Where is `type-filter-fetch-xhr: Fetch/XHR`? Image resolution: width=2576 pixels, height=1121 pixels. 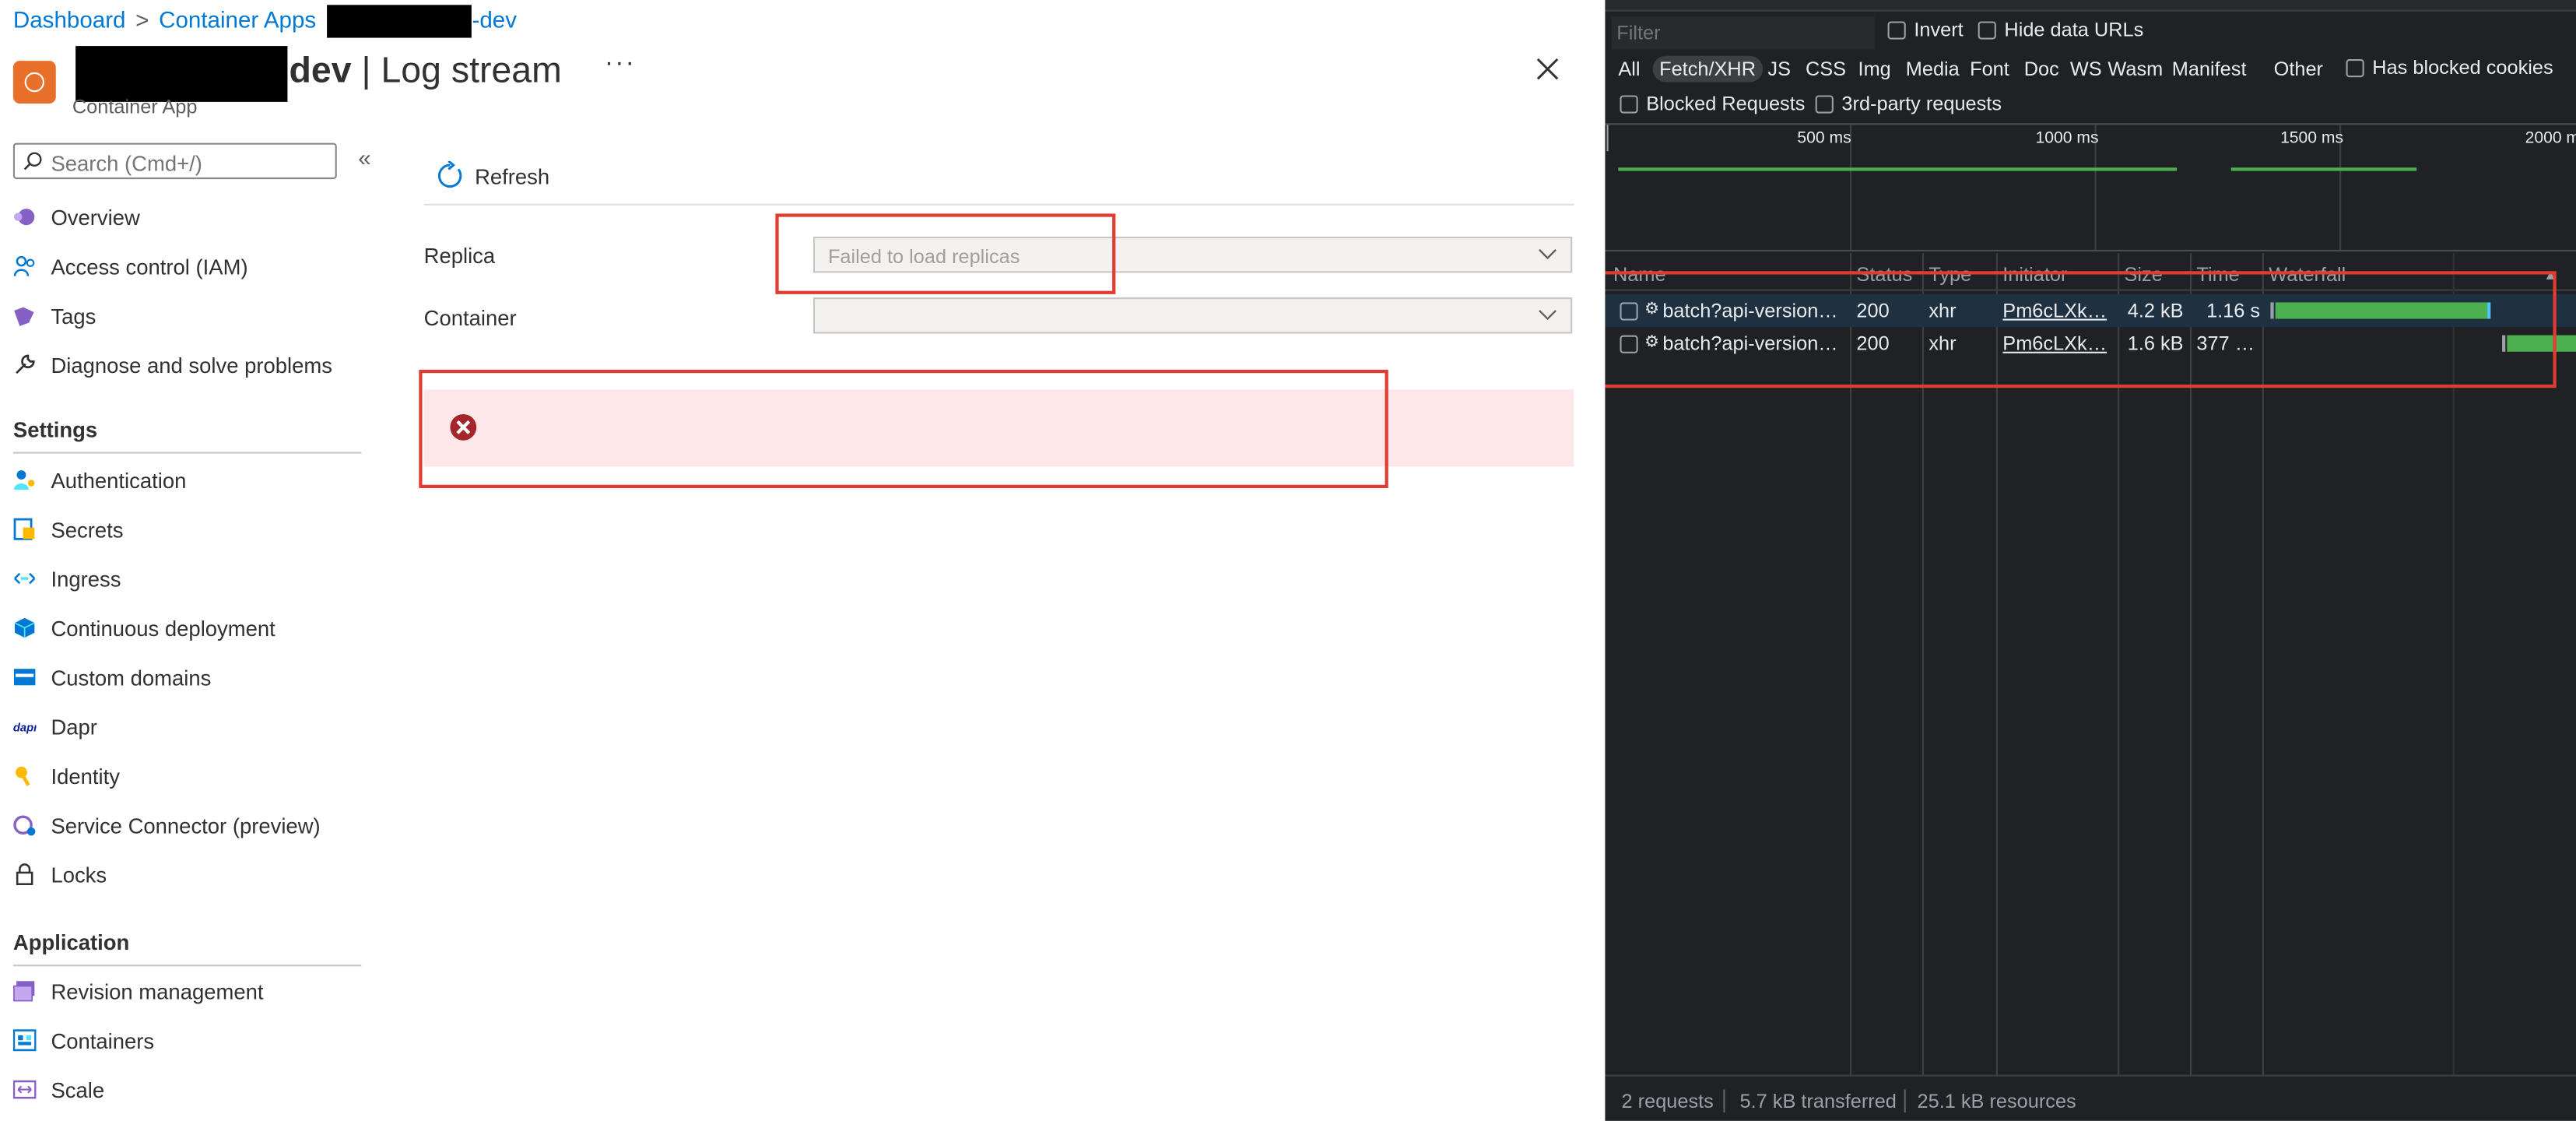 type-filter-fetch-xhr: Fetch/XHR is located at coordinates (1707, 69).